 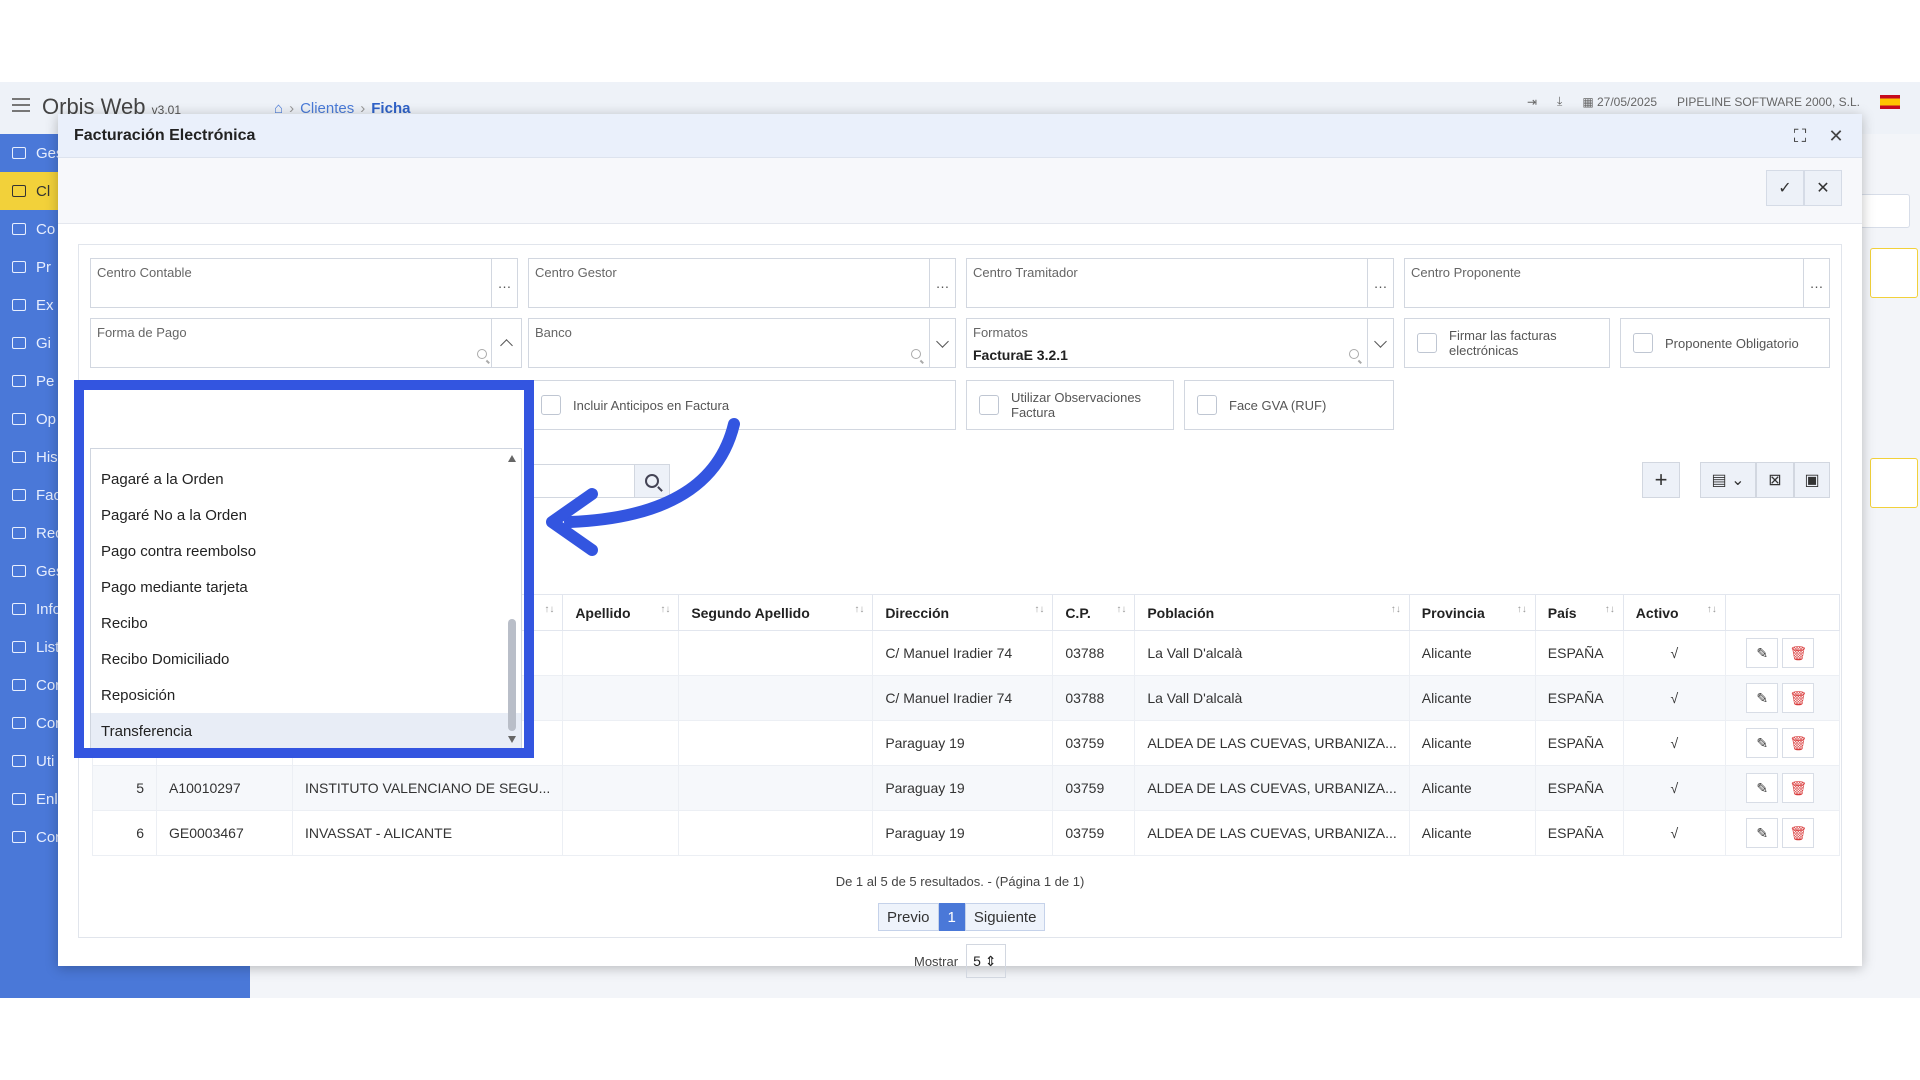 I want to click on add-button: +, so click(x=1661, y=480).